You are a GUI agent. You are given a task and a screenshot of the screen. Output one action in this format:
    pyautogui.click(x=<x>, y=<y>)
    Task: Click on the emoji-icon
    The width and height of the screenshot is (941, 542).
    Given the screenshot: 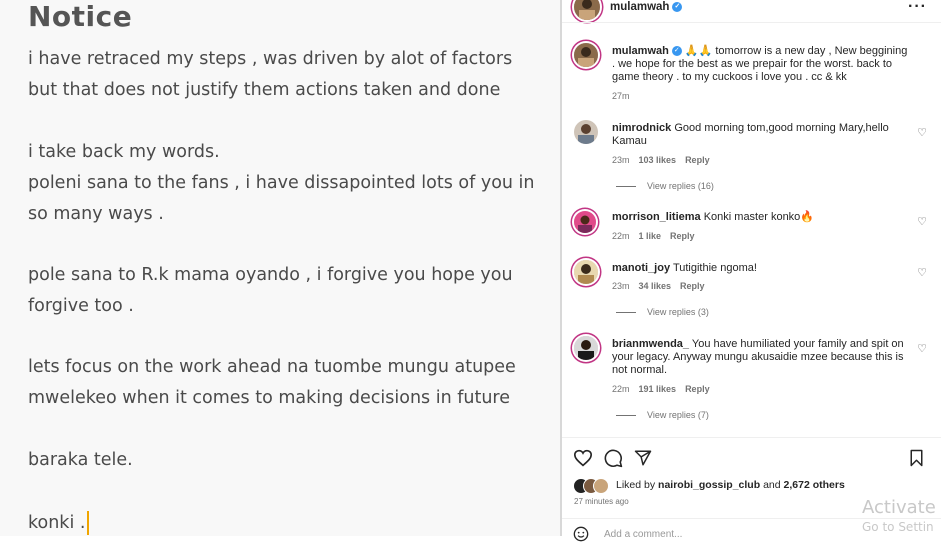 What is the action you would take?
    pyautogui.click(x=581, y=534)
    